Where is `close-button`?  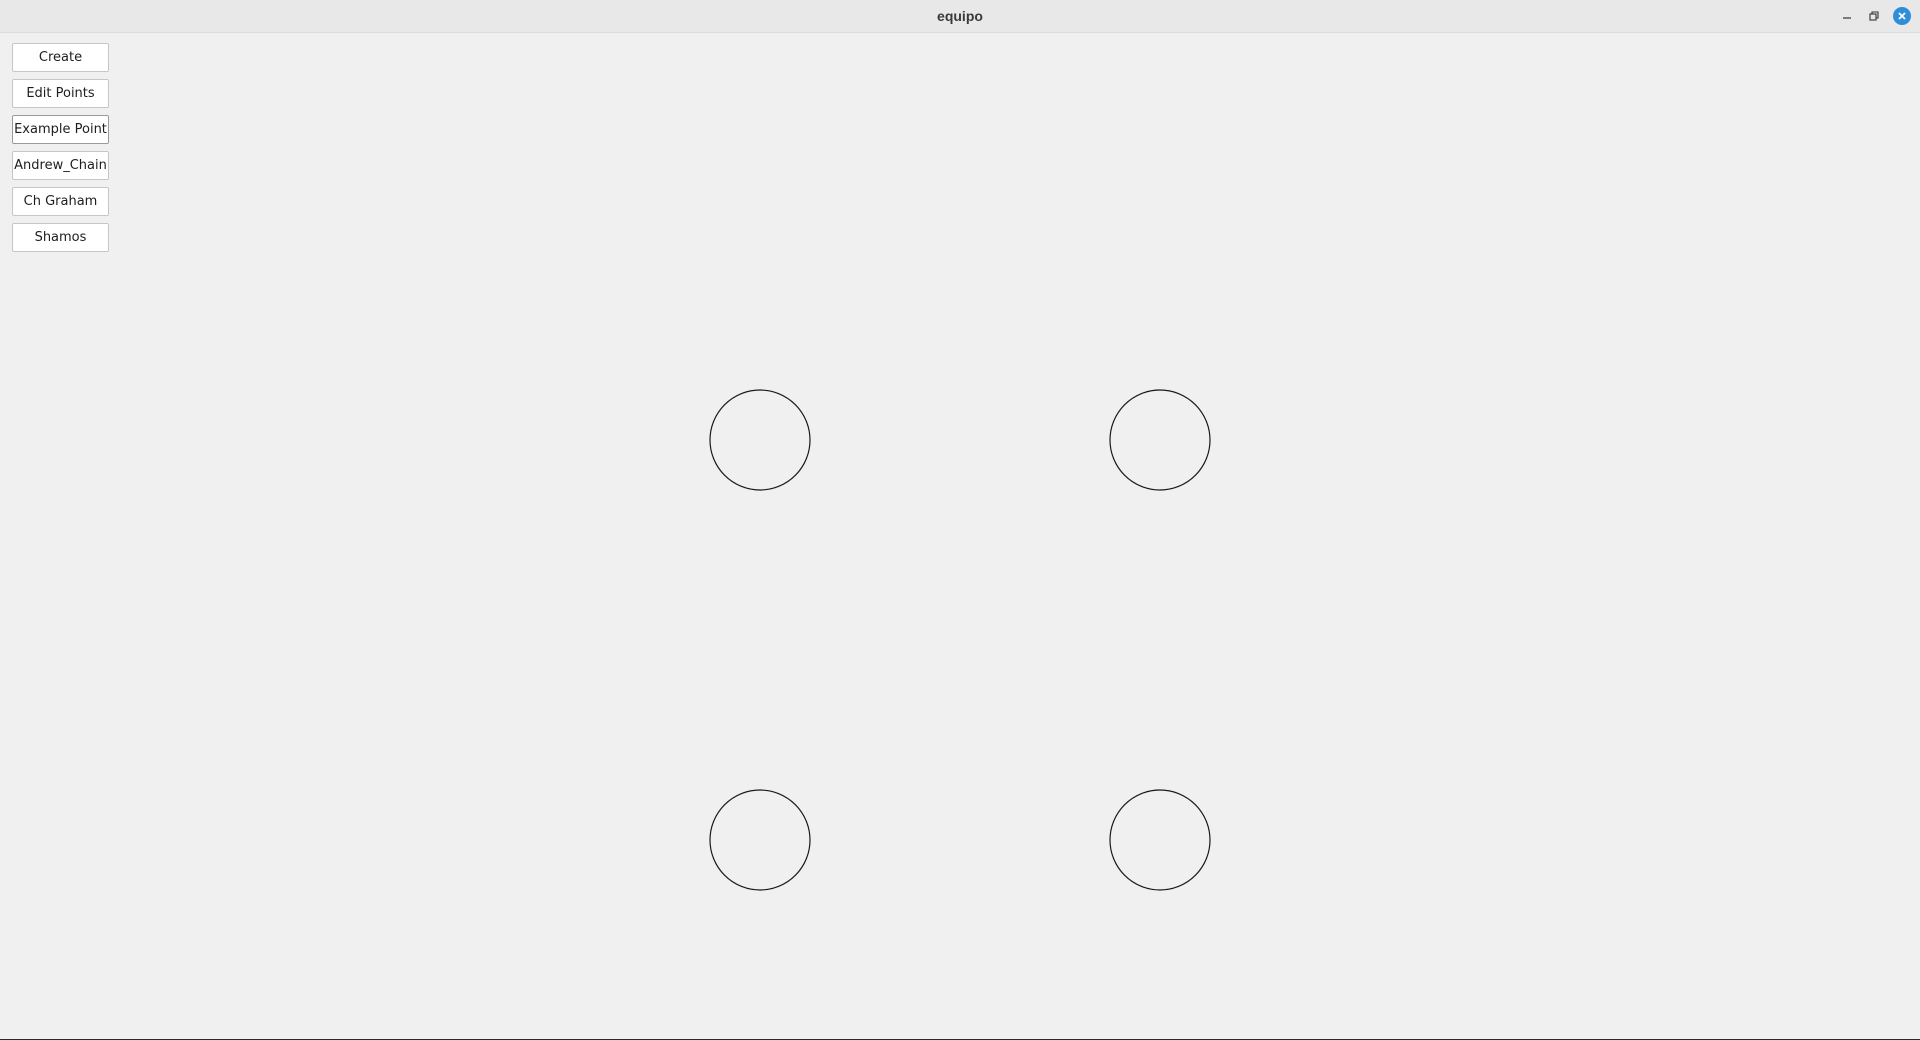 close-button is located at coordinates (1902, 16).